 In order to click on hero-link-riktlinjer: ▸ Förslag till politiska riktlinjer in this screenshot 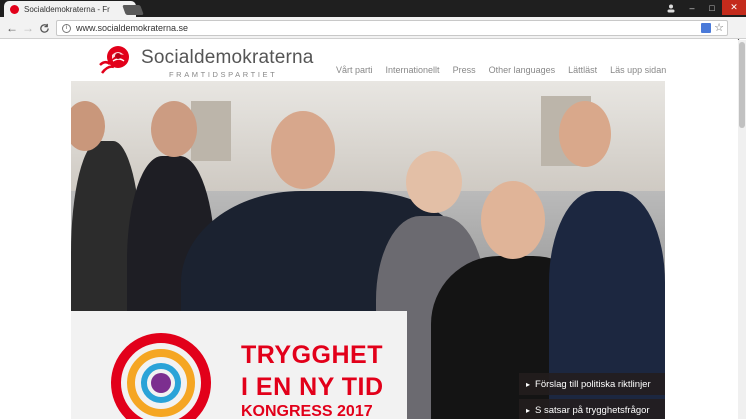, I will do `click(592, 384)`.